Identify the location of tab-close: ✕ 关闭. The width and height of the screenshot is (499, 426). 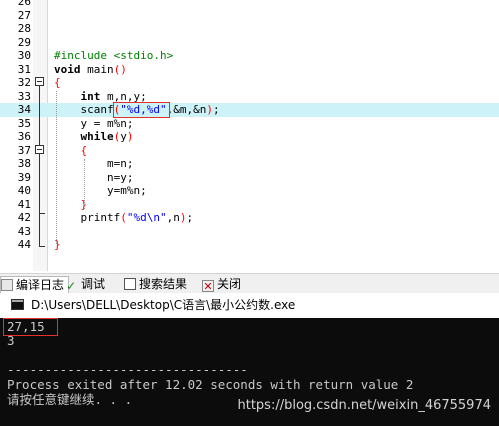
(221, 284).